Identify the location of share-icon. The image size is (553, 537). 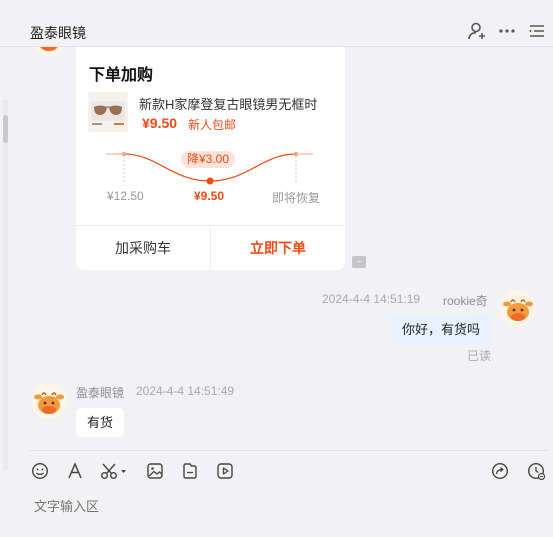
(500, 471).